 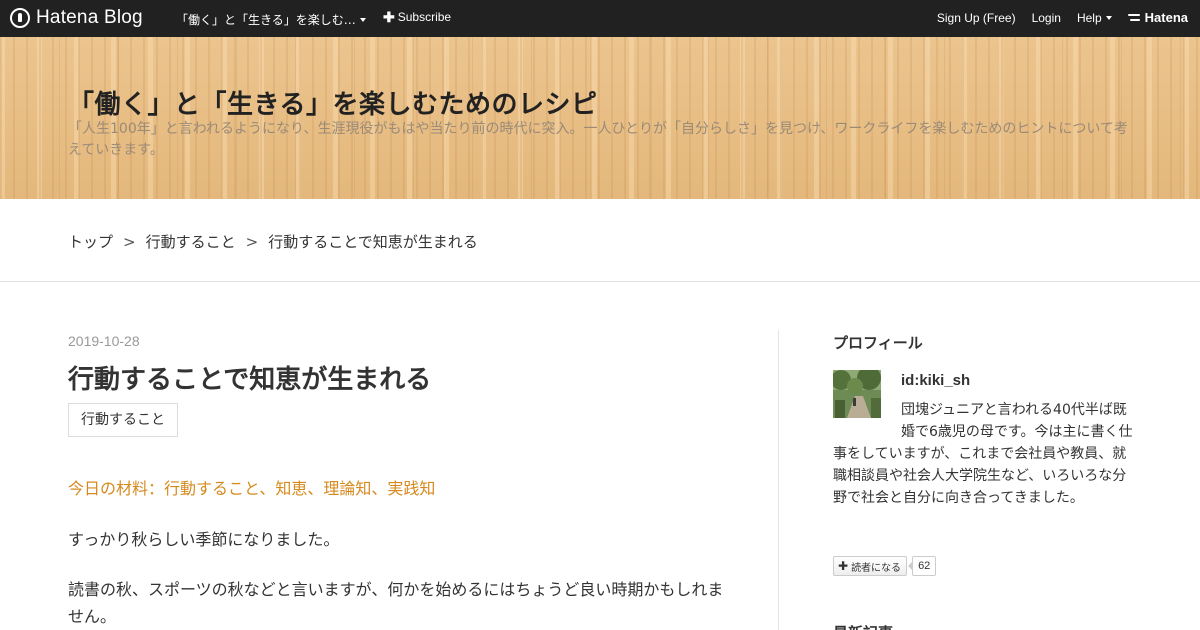 I want to click on recent-entries-heading: 最新記事, so click(x=863, y=626).